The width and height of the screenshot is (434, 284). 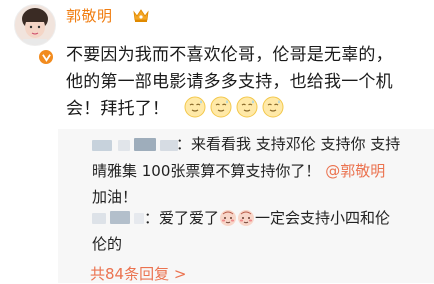 I want to click on reply-text: 加油！, so click(x=115, y=197).